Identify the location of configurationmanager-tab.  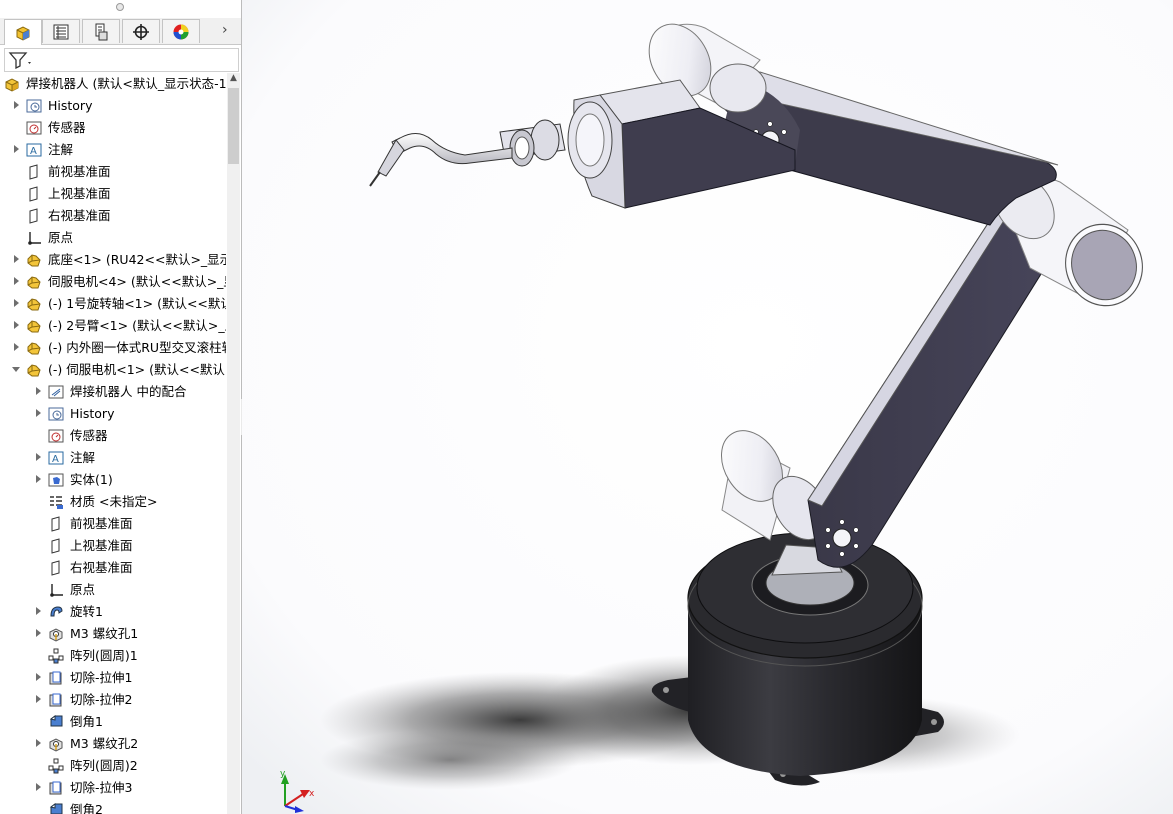
(101, 31).